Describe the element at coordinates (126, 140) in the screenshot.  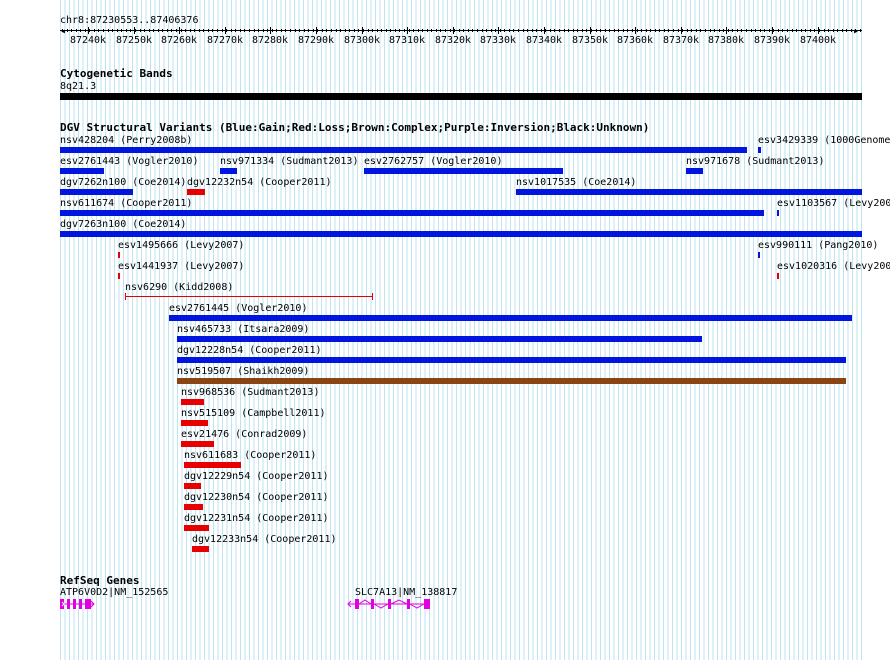
I see `dgv-feature-label: nsv428204 (Perry2008b)` at that location.